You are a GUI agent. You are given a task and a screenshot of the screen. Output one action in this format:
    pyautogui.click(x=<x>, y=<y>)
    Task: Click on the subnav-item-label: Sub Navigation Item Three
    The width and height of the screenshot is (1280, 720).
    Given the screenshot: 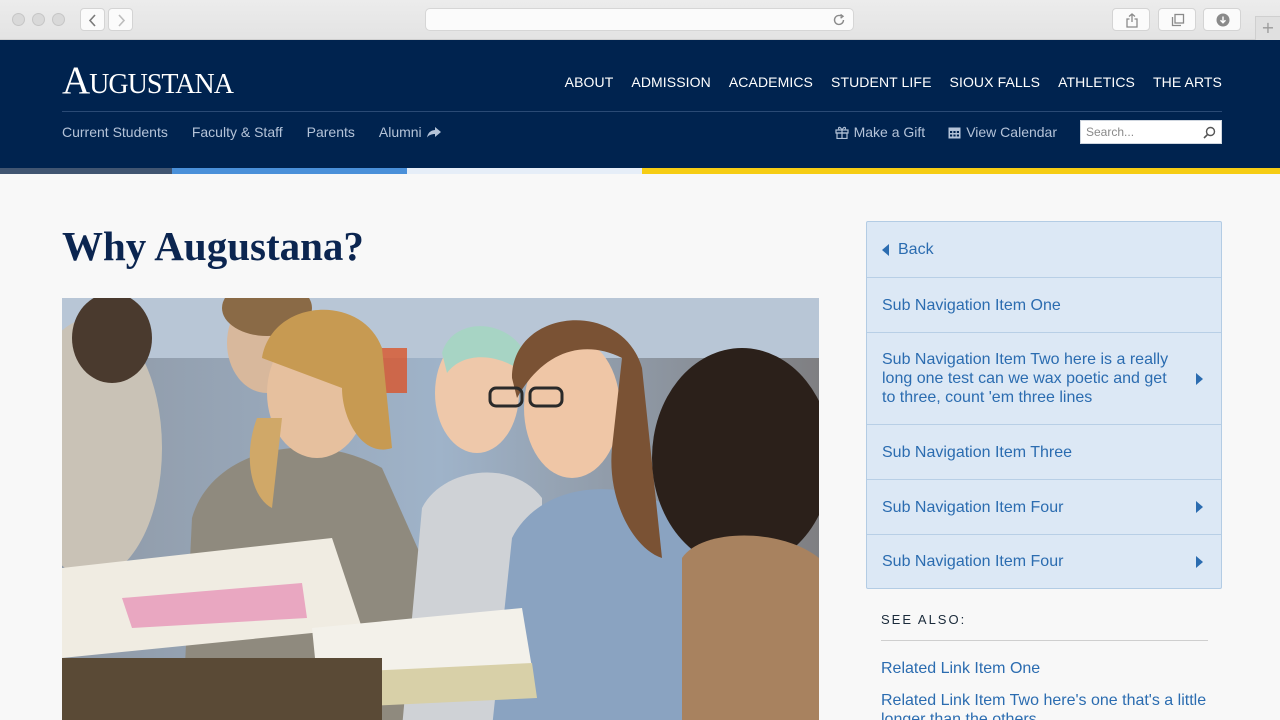 What is the action you would take?
    pyautogui.click(x=977, y=452)
    